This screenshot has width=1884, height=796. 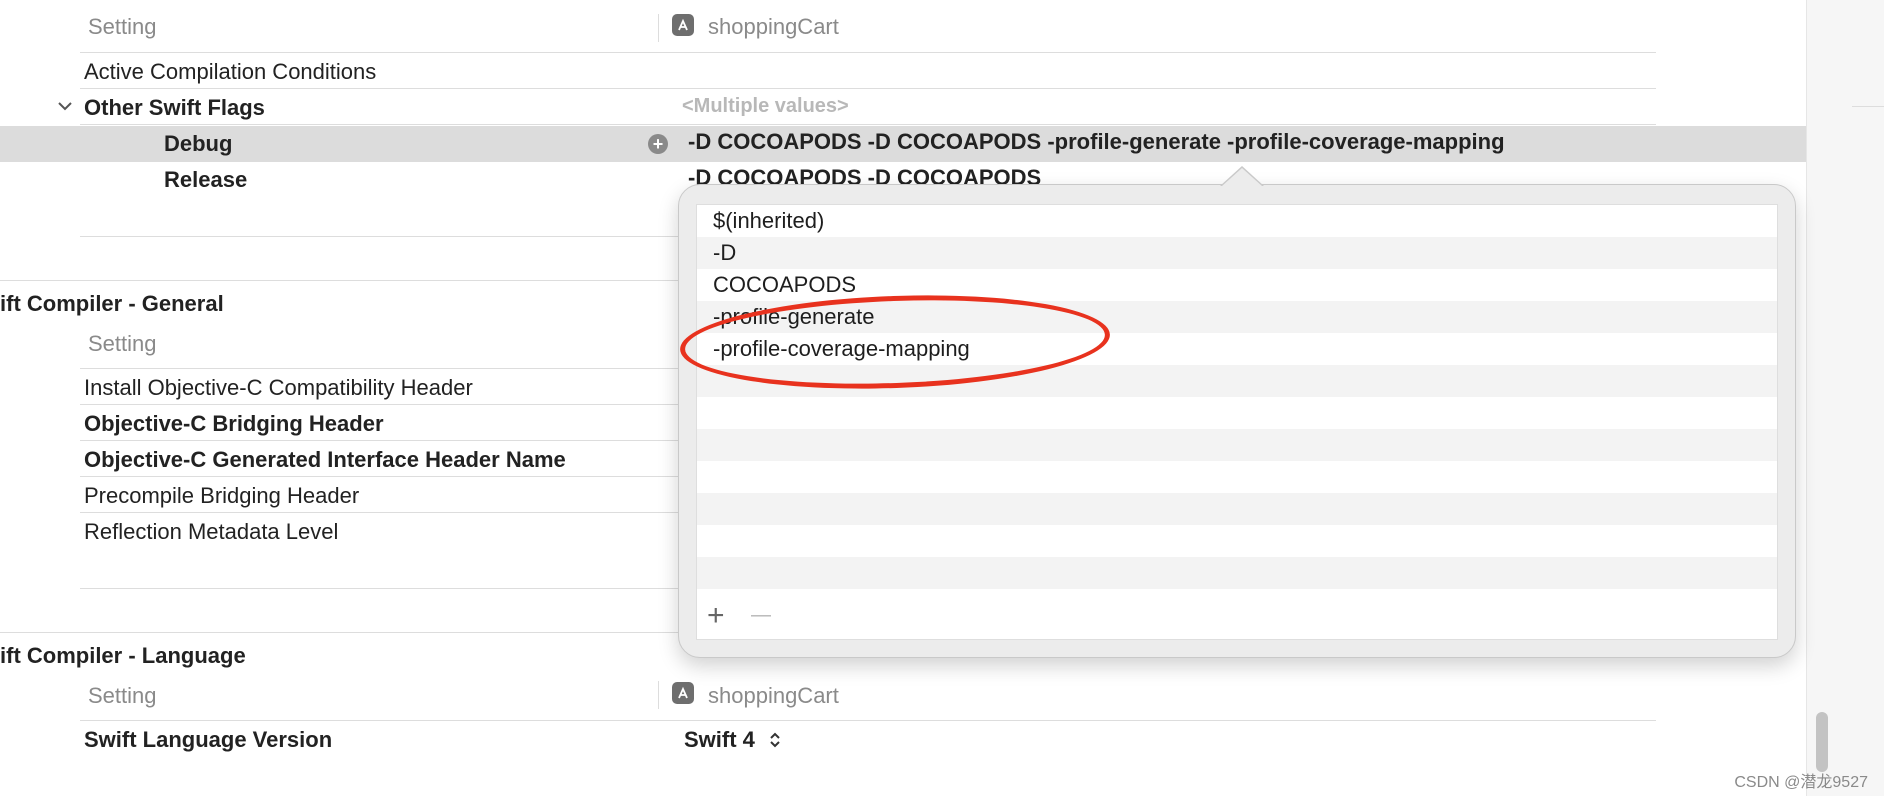 What do you see at coordinates (208, 740) in the screenshot?
I see `setting-swift-language-version: Swift Language Version` at bounding box center [208, 740].